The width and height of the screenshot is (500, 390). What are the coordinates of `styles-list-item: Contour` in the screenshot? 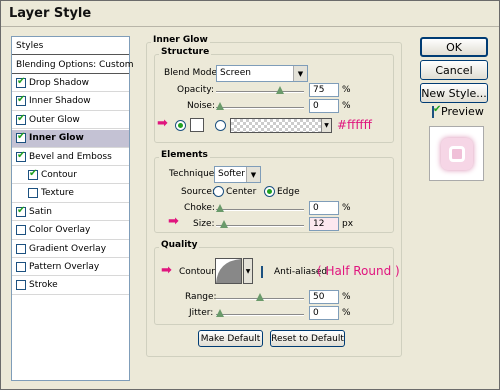 It's located at (70, 175).